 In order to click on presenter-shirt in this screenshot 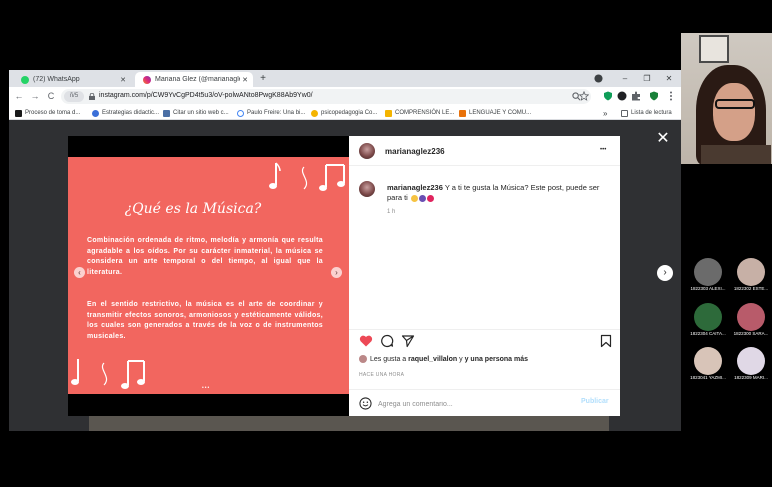, I will do `click(736, 154)`.